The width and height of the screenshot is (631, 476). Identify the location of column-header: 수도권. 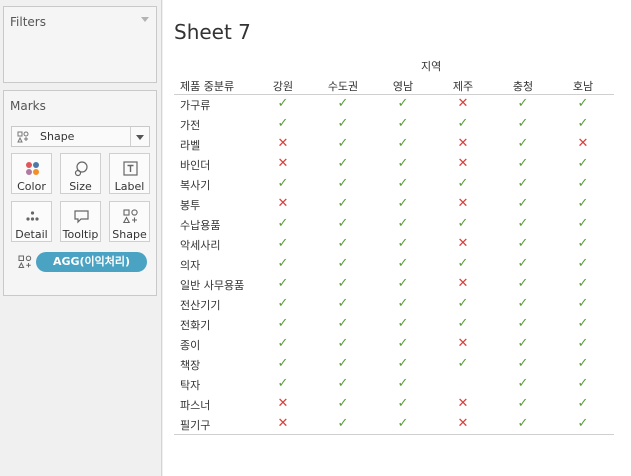
(343, 86).